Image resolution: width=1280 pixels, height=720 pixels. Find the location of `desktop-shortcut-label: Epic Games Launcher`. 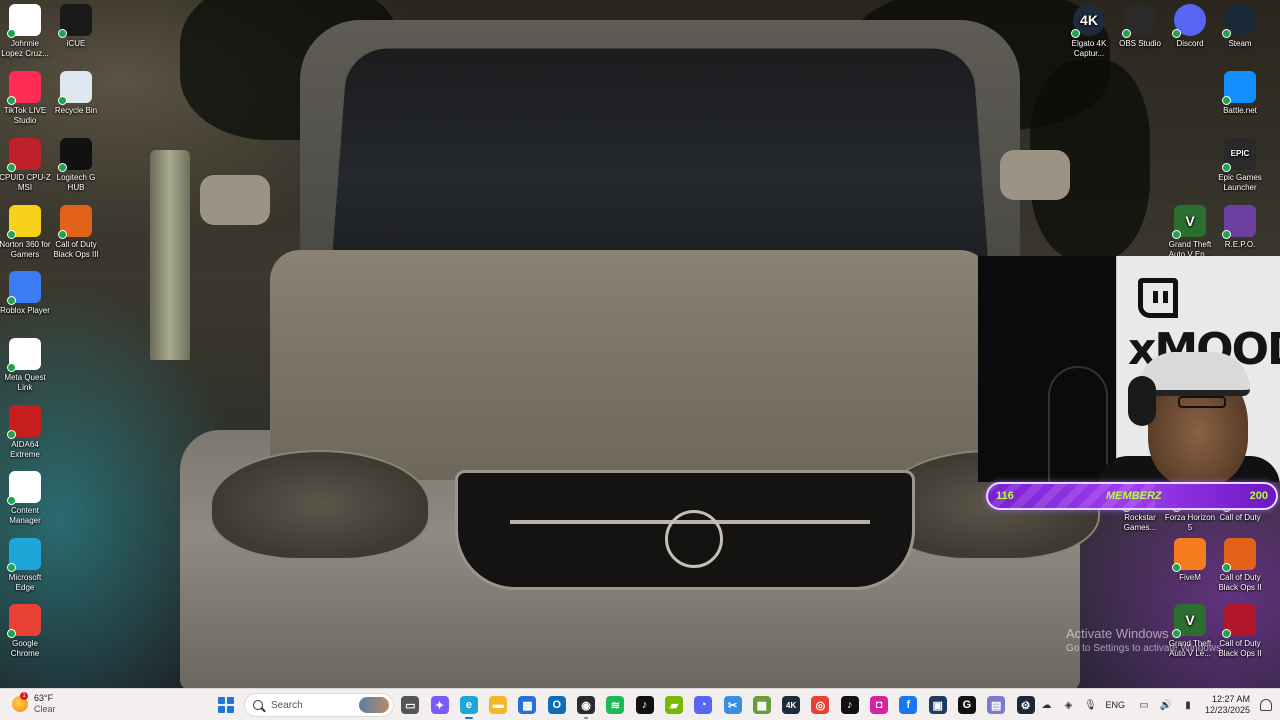

desktop-shortcut-label: Epic Games Launcher is located at coordinates (1240, 182).